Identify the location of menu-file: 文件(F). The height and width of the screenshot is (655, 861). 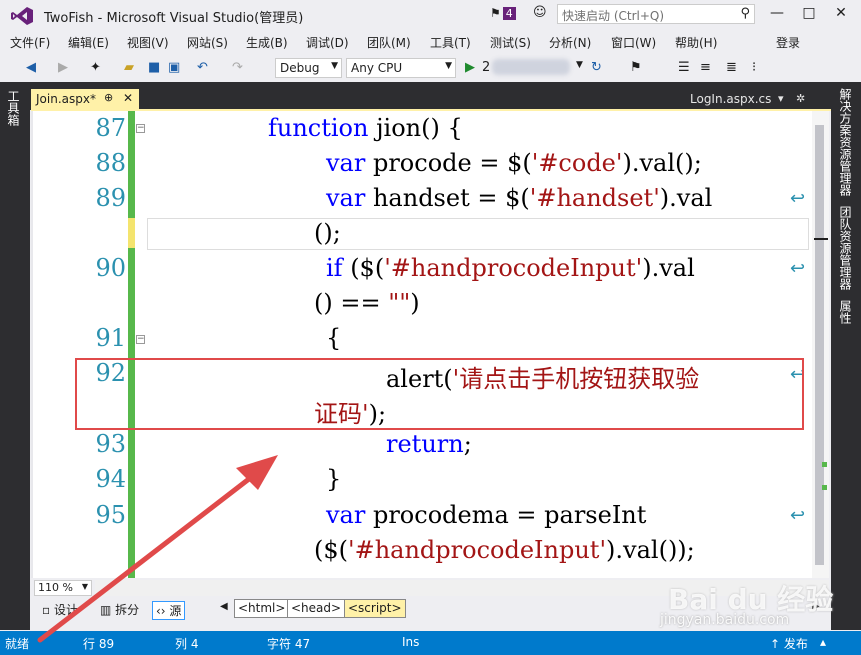
(30, 42).